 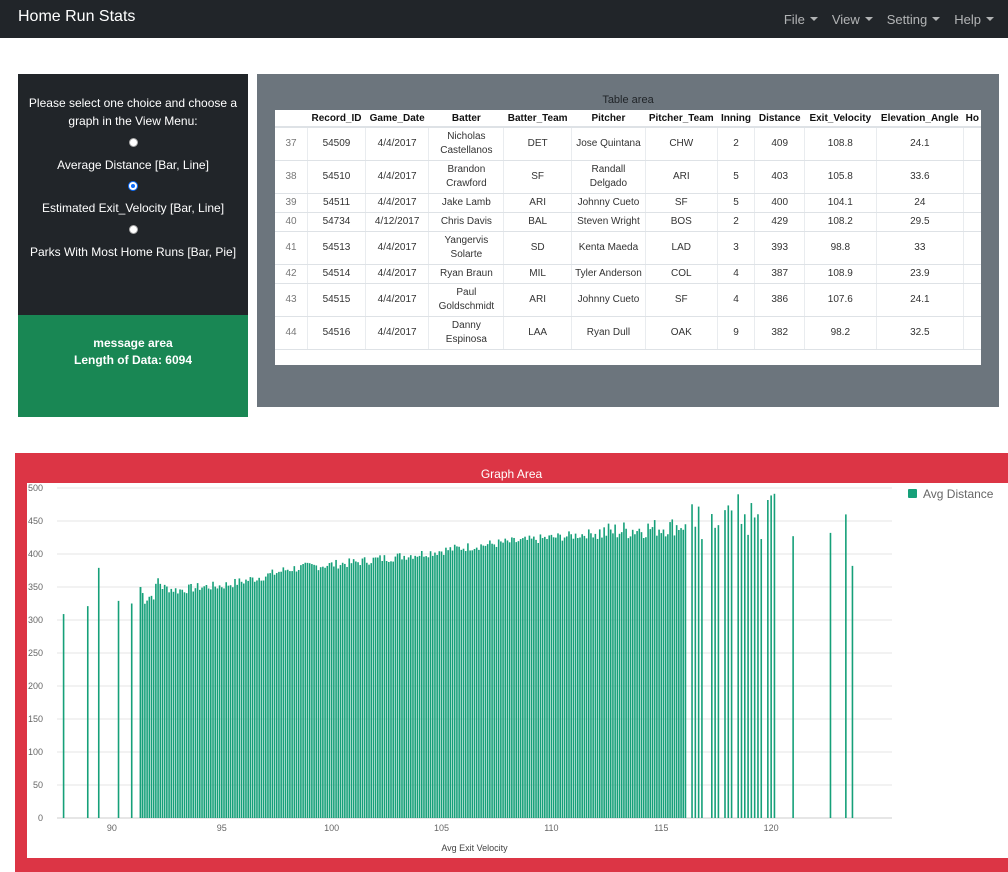 I want to click on table-cell: 4/4/2017, so click(x=396, y=300).